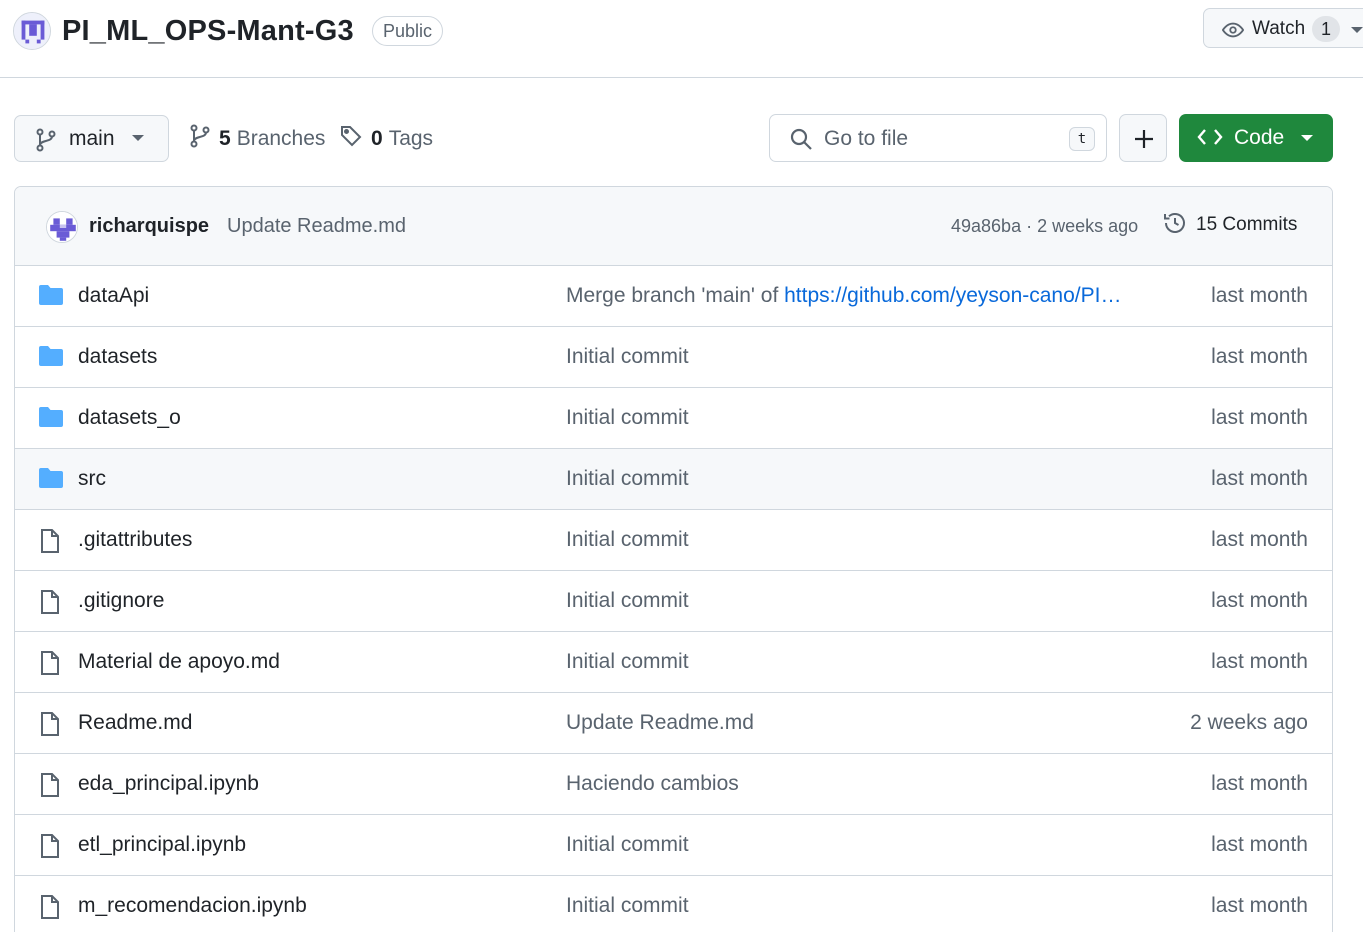  I want to click on go-to-file-input: Go to file t, so click(938, 138).